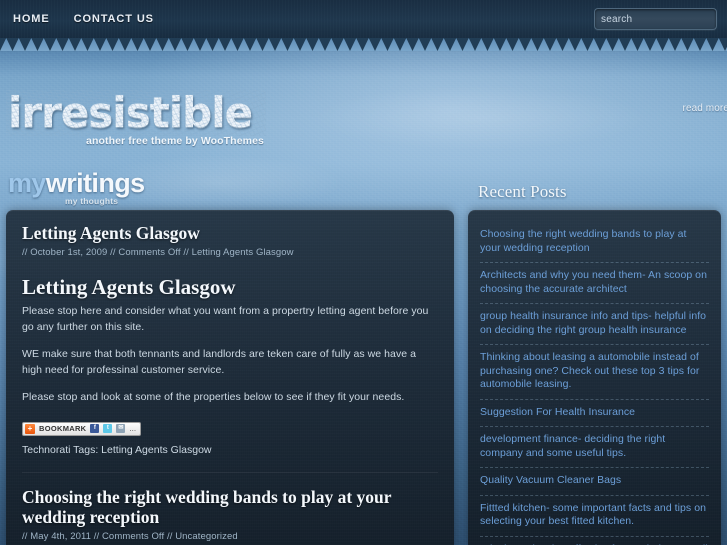 This screenshot has height=545, width=727. What do you see at coordinates (363, 19) in the screenshot?
I see `top-navigation-bar: HOME CONTACT US` at bounding box center [363, 19].